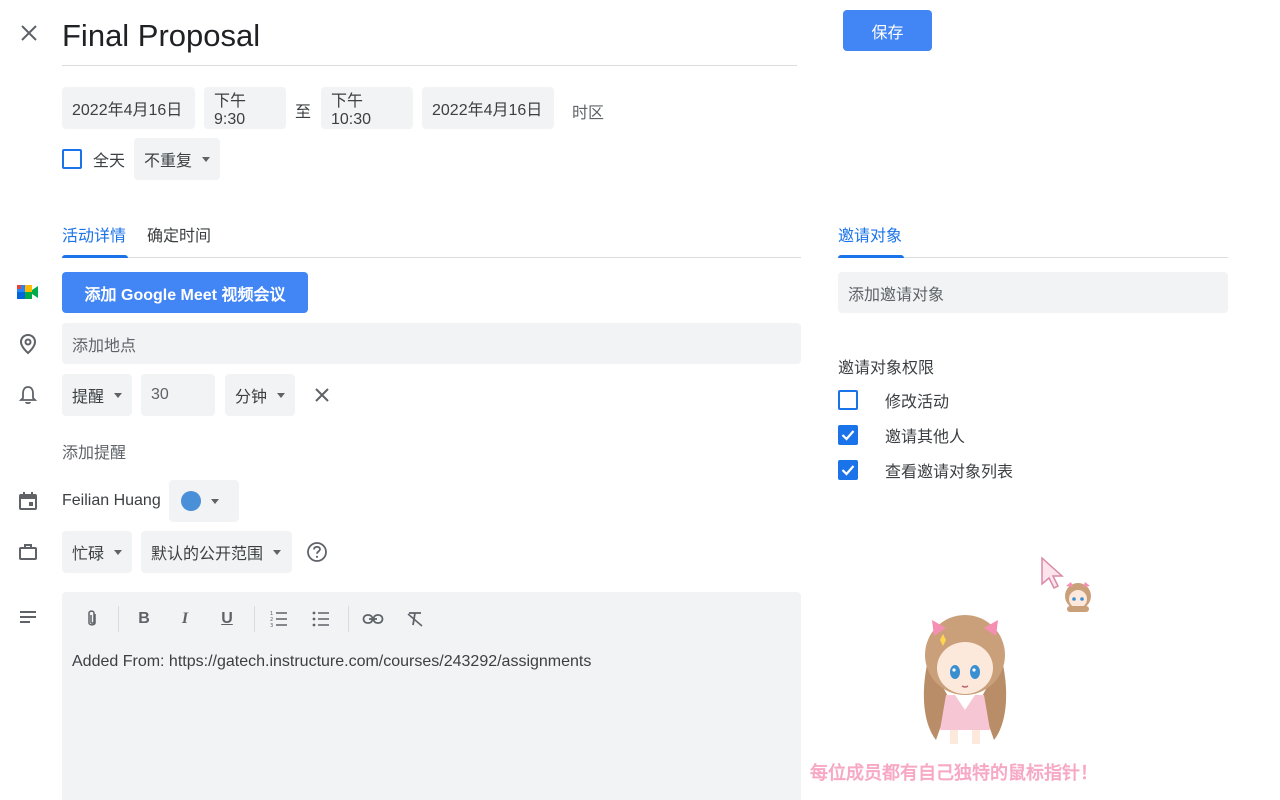 The height and width of the screenshot is (800, 1280). I want to click on add-meet-label: 添加 Google Meet 视频会议, so click(185, 295).